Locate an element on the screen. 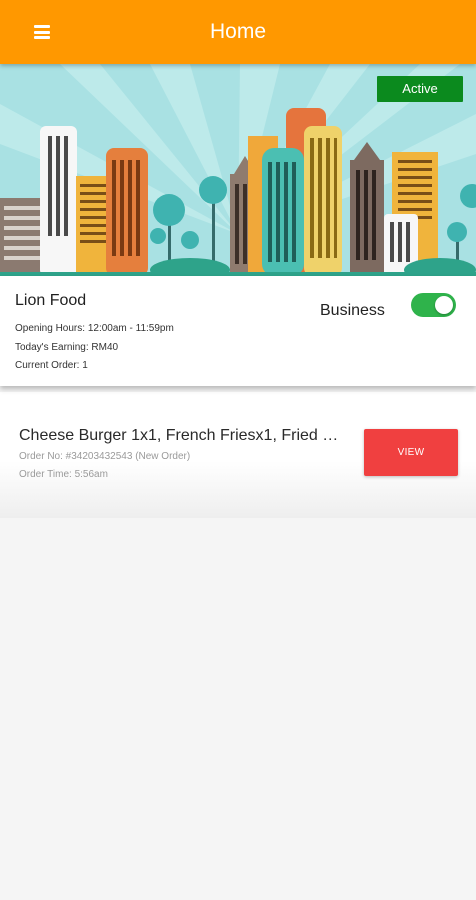 The width and height of the screenshot is (476, 900). business-label: Business is located at coordinates (352, 310).